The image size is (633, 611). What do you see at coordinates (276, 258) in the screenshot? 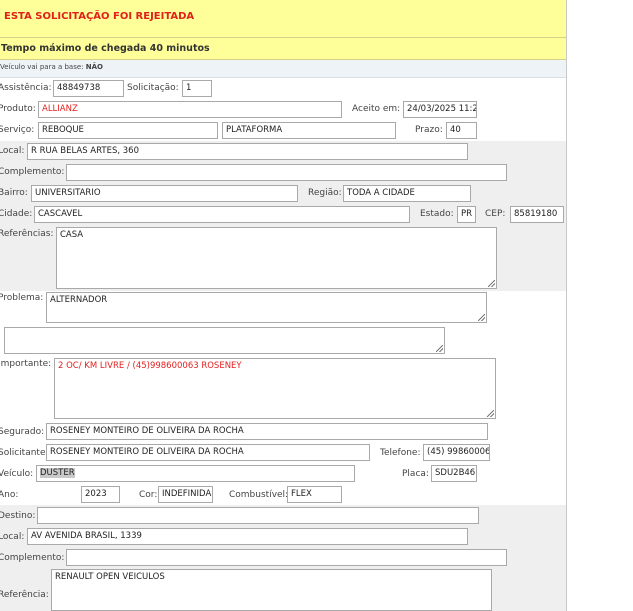
I see `referencias-textarea: CASA` at bounding box center [276, 258].